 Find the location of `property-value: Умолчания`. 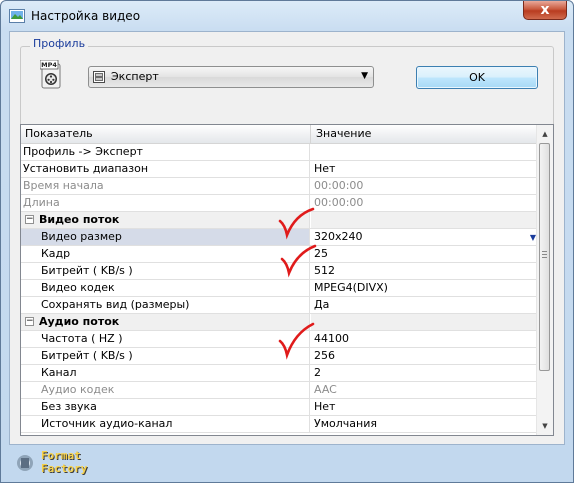

property-value: Умолчания is located at coordinates (425, 424).